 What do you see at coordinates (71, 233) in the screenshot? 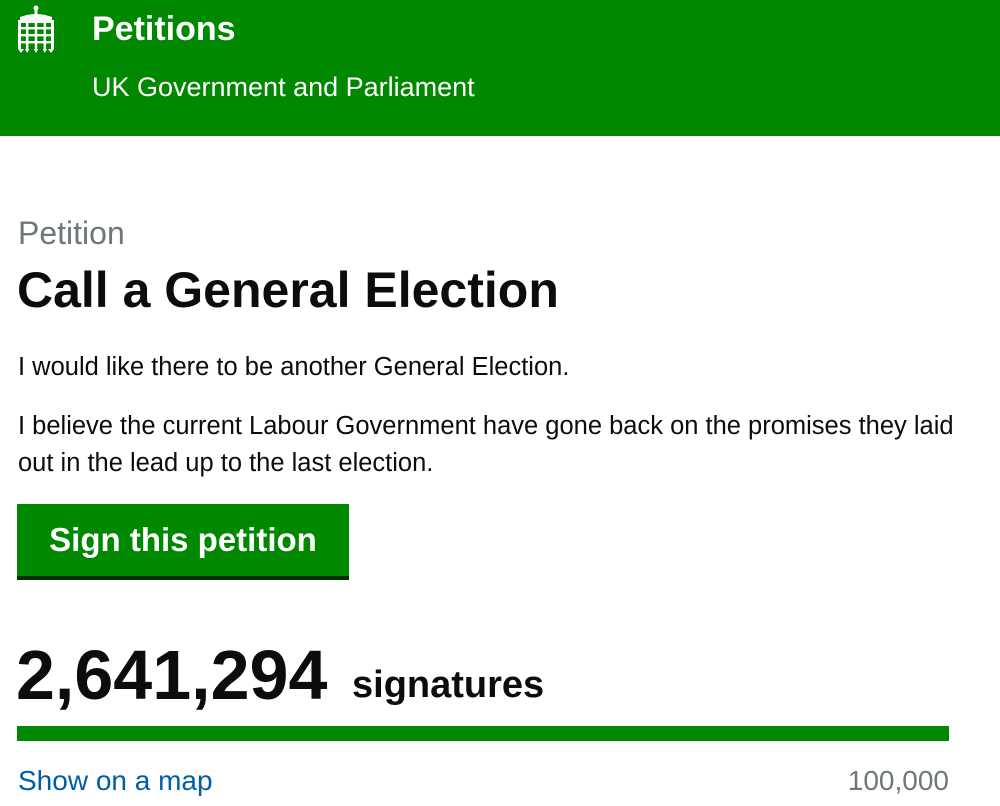
I see `petition-caption: Petition` at bounding box center [71, 233].